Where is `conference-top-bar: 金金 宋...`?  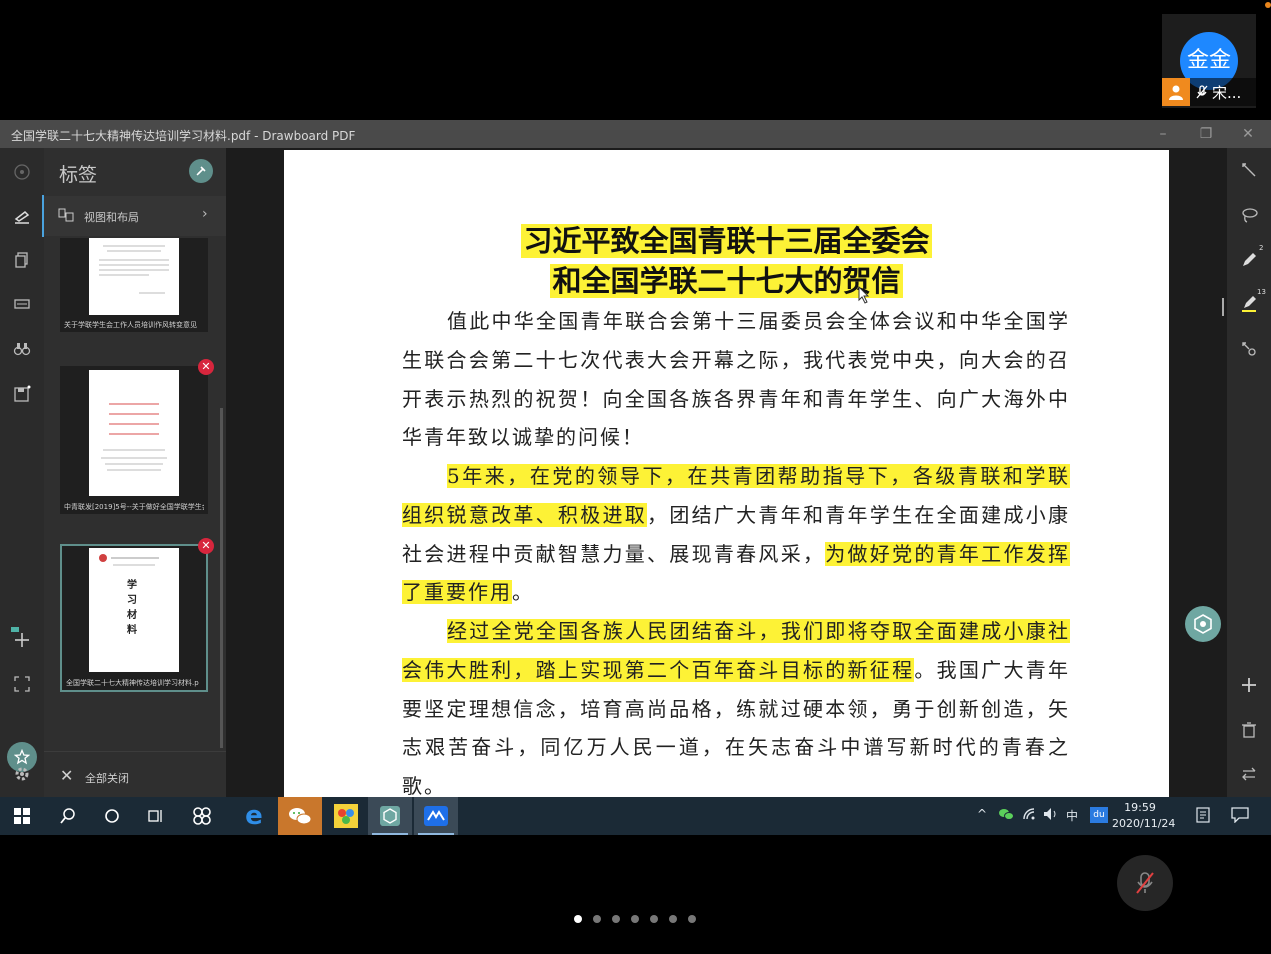
conference-top-bar: 金金 宋... is located at coordinates (635, 60).